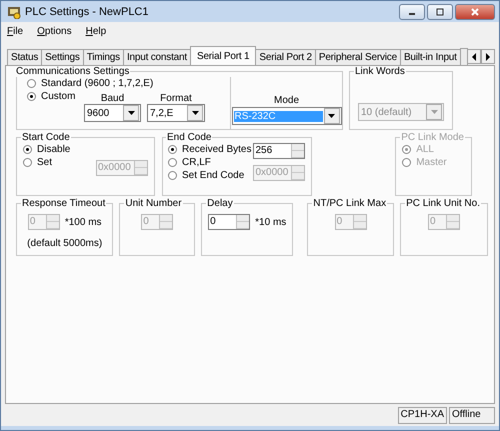  Describe the element at coordinates (270, 222) in the screenshot. I see `unit-label: *10 ms` at that location.